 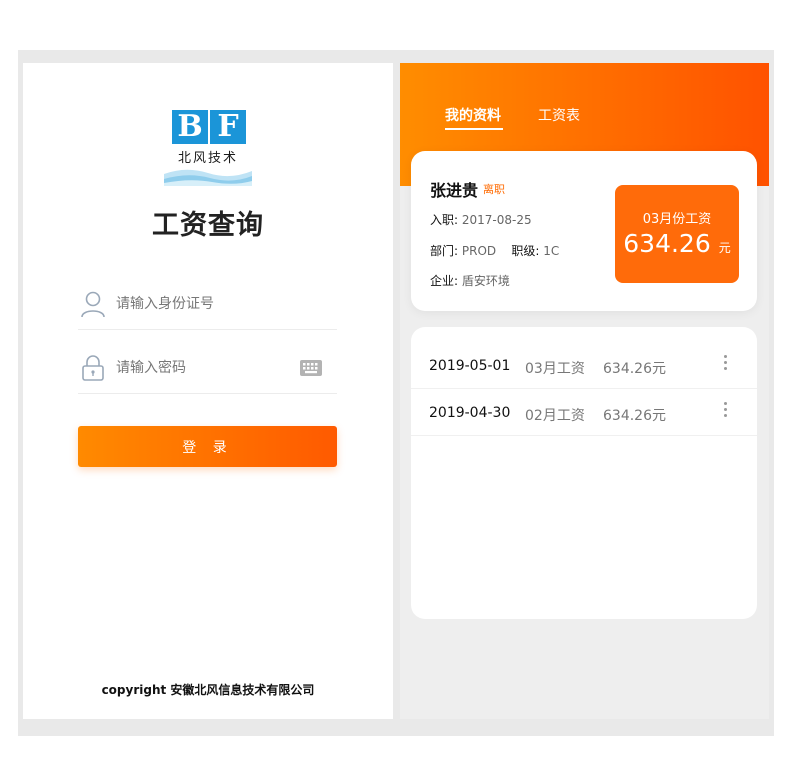 What do you see at coordinates (93, 368) in the screenshot?
I see `lock-icon` at bounding box center [93, 368].